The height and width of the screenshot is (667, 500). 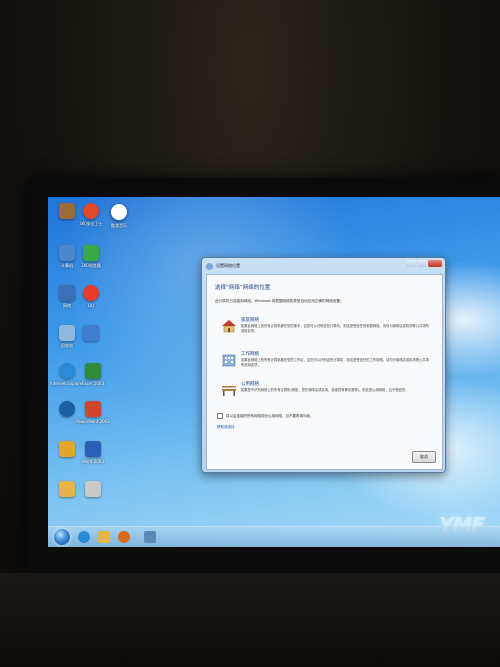 I want to click on dialog-title: 设置网络位置, so click(x=228, y=265).